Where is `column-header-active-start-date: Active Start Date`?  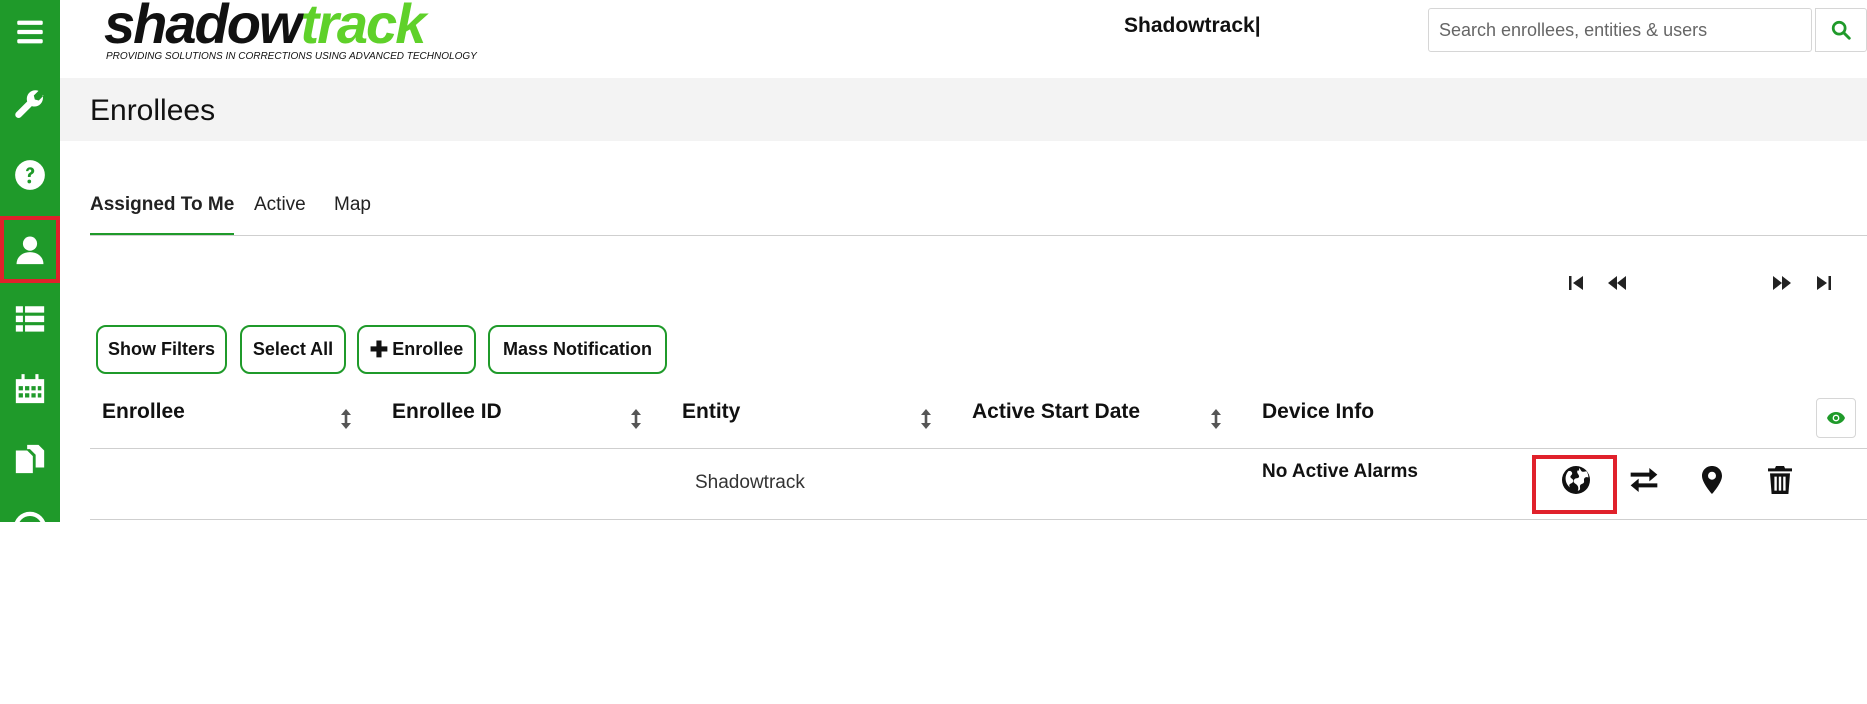
column-header-active-start-date: Active Start Date is located at coordinates (1056, 412).